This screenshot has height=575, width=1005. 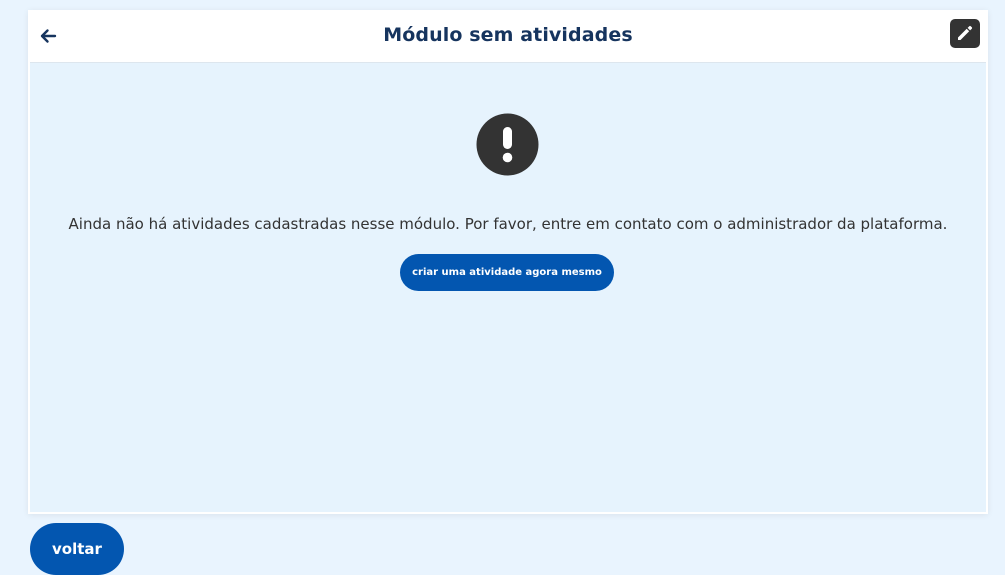 I want to click on pencil-icon, so click(x=965, y=32).